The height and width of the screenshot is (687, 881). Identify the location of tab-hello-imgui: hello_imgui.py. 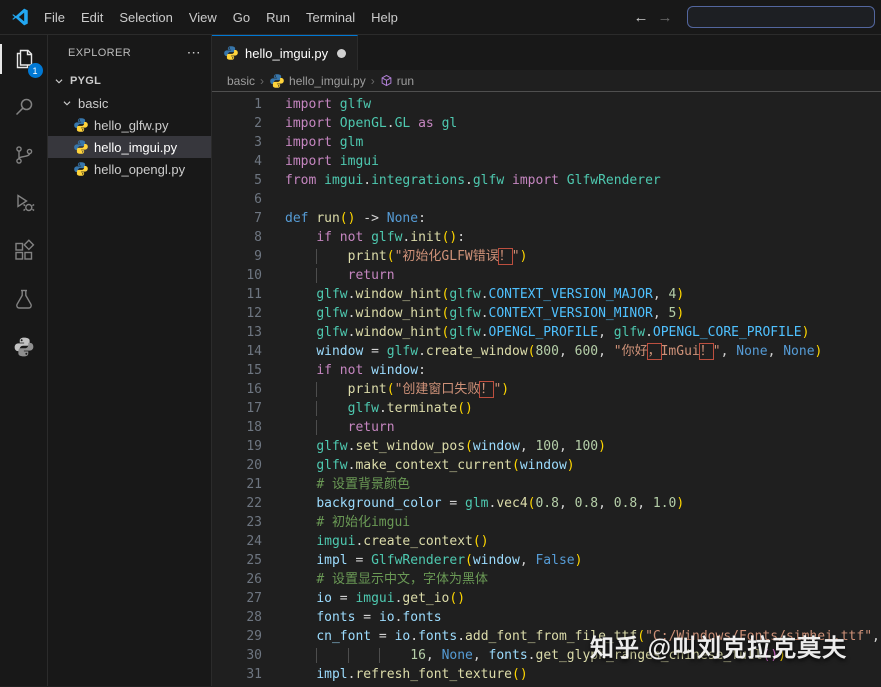
(285, 52).